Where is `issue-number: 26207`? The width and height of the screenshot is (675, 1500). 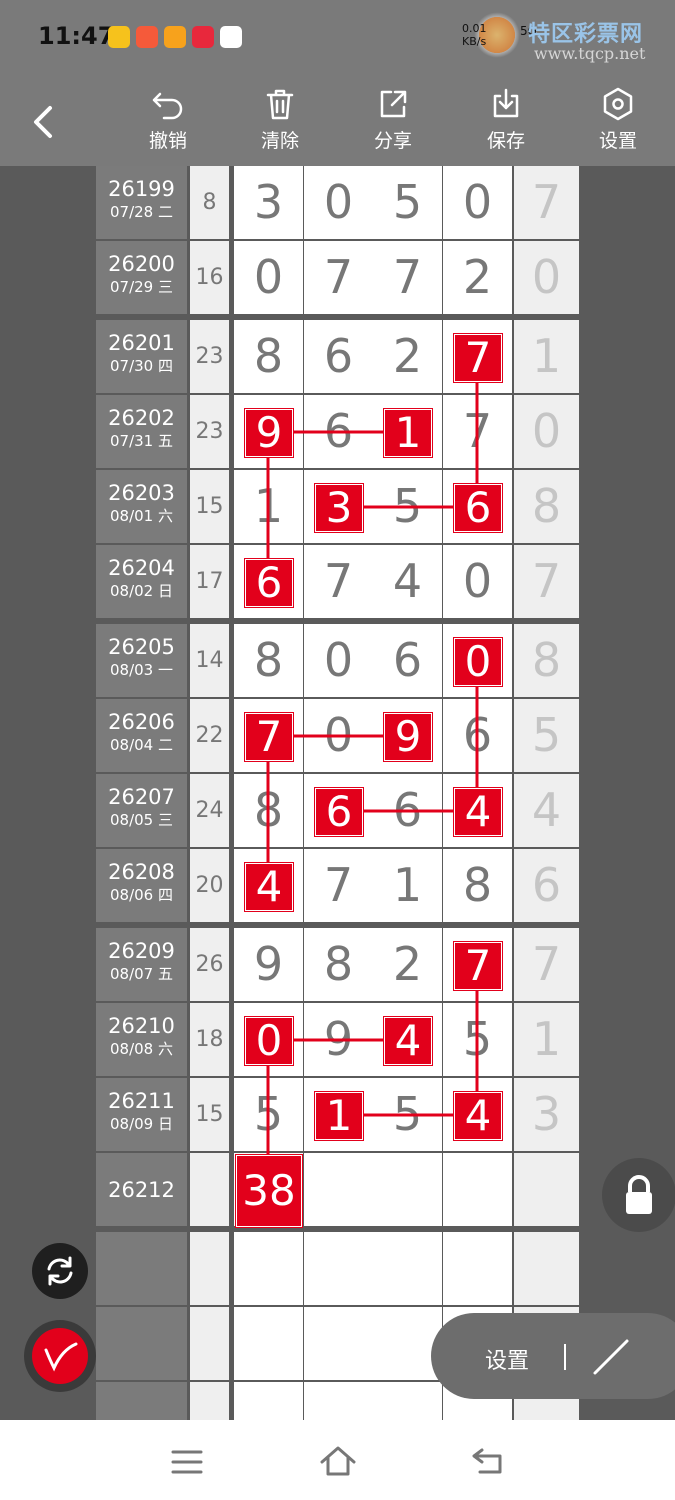 issue-number: 26207 is located at coordinates (141, 797).